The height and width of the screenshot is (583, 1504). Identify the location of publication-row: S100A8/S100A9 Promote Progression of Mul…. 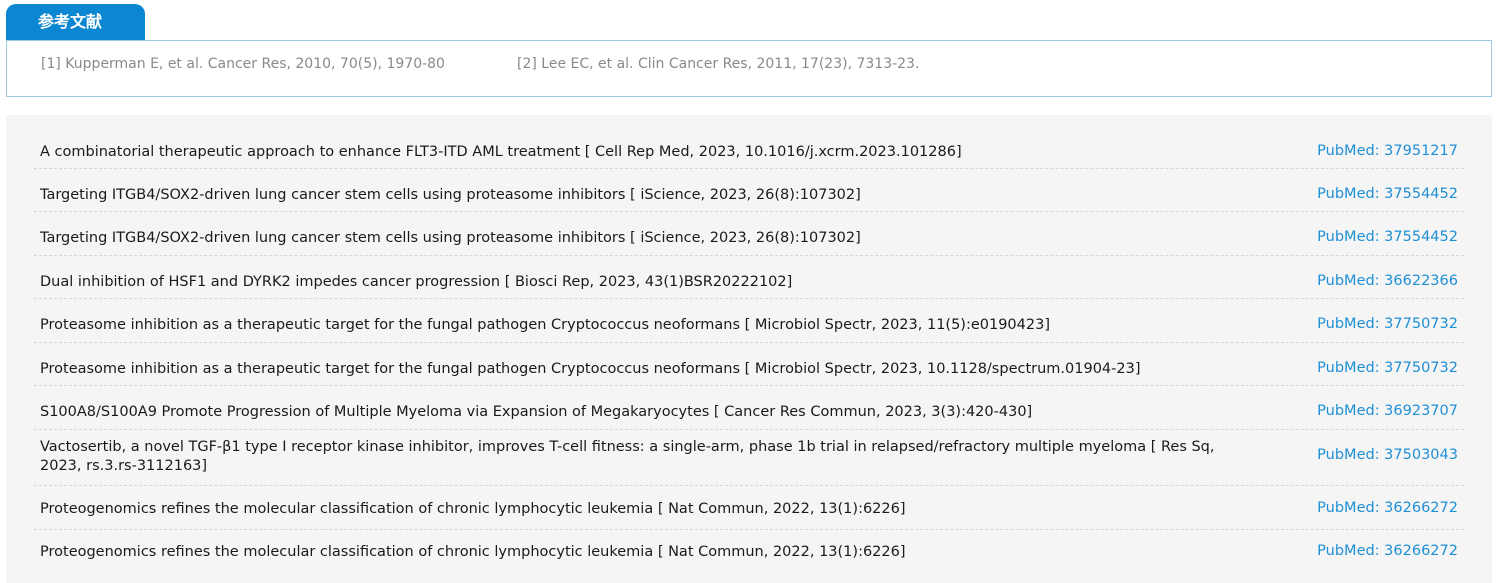
(749, 408).